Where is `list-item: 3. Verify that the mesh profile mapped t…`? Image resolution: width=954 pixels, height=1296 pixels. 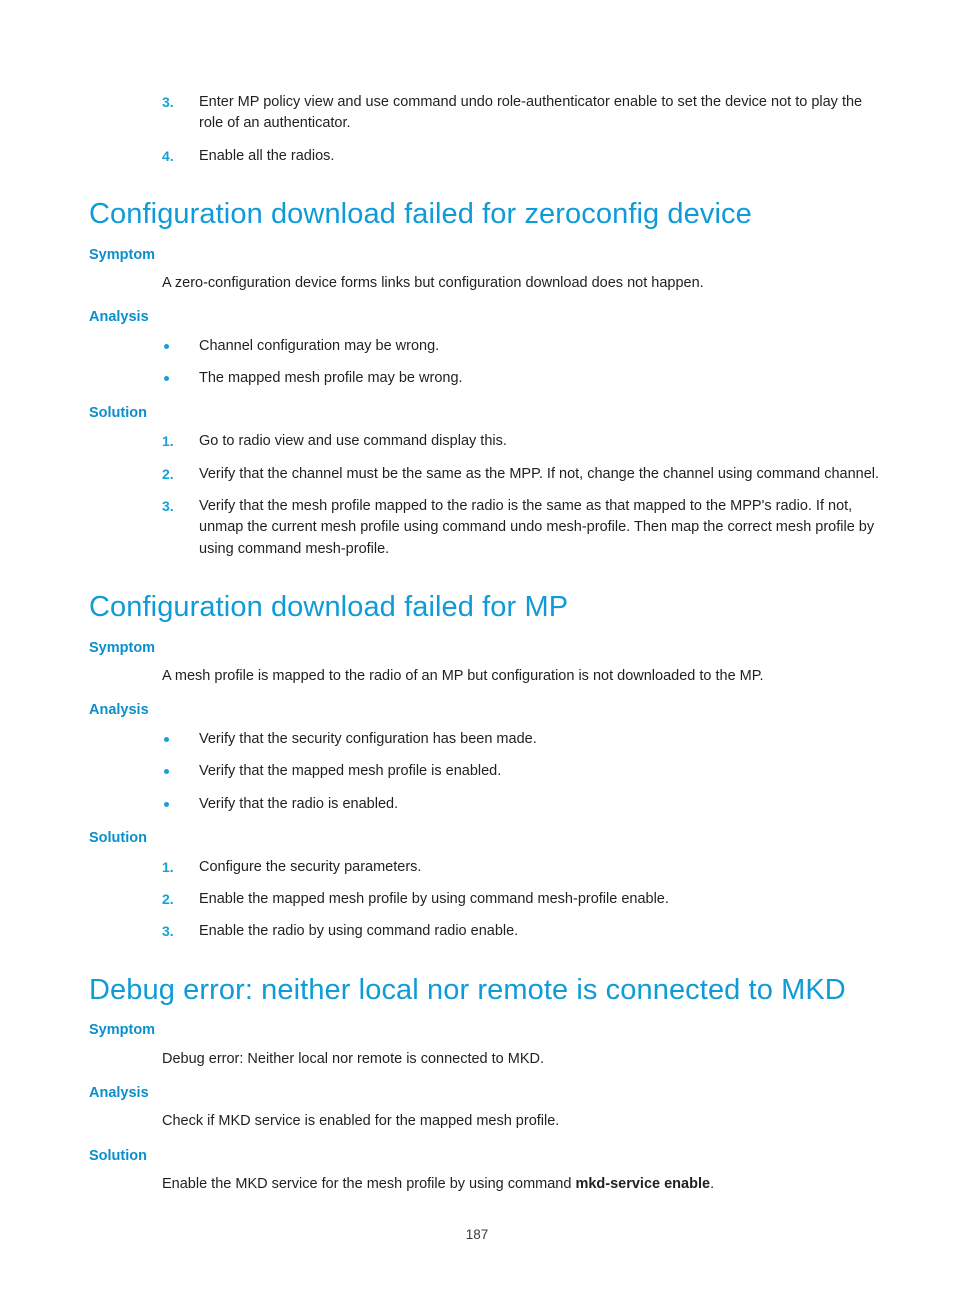
list-item: 3. Verify that the mesh profile mapped t… is located at coordinates (488, 528).